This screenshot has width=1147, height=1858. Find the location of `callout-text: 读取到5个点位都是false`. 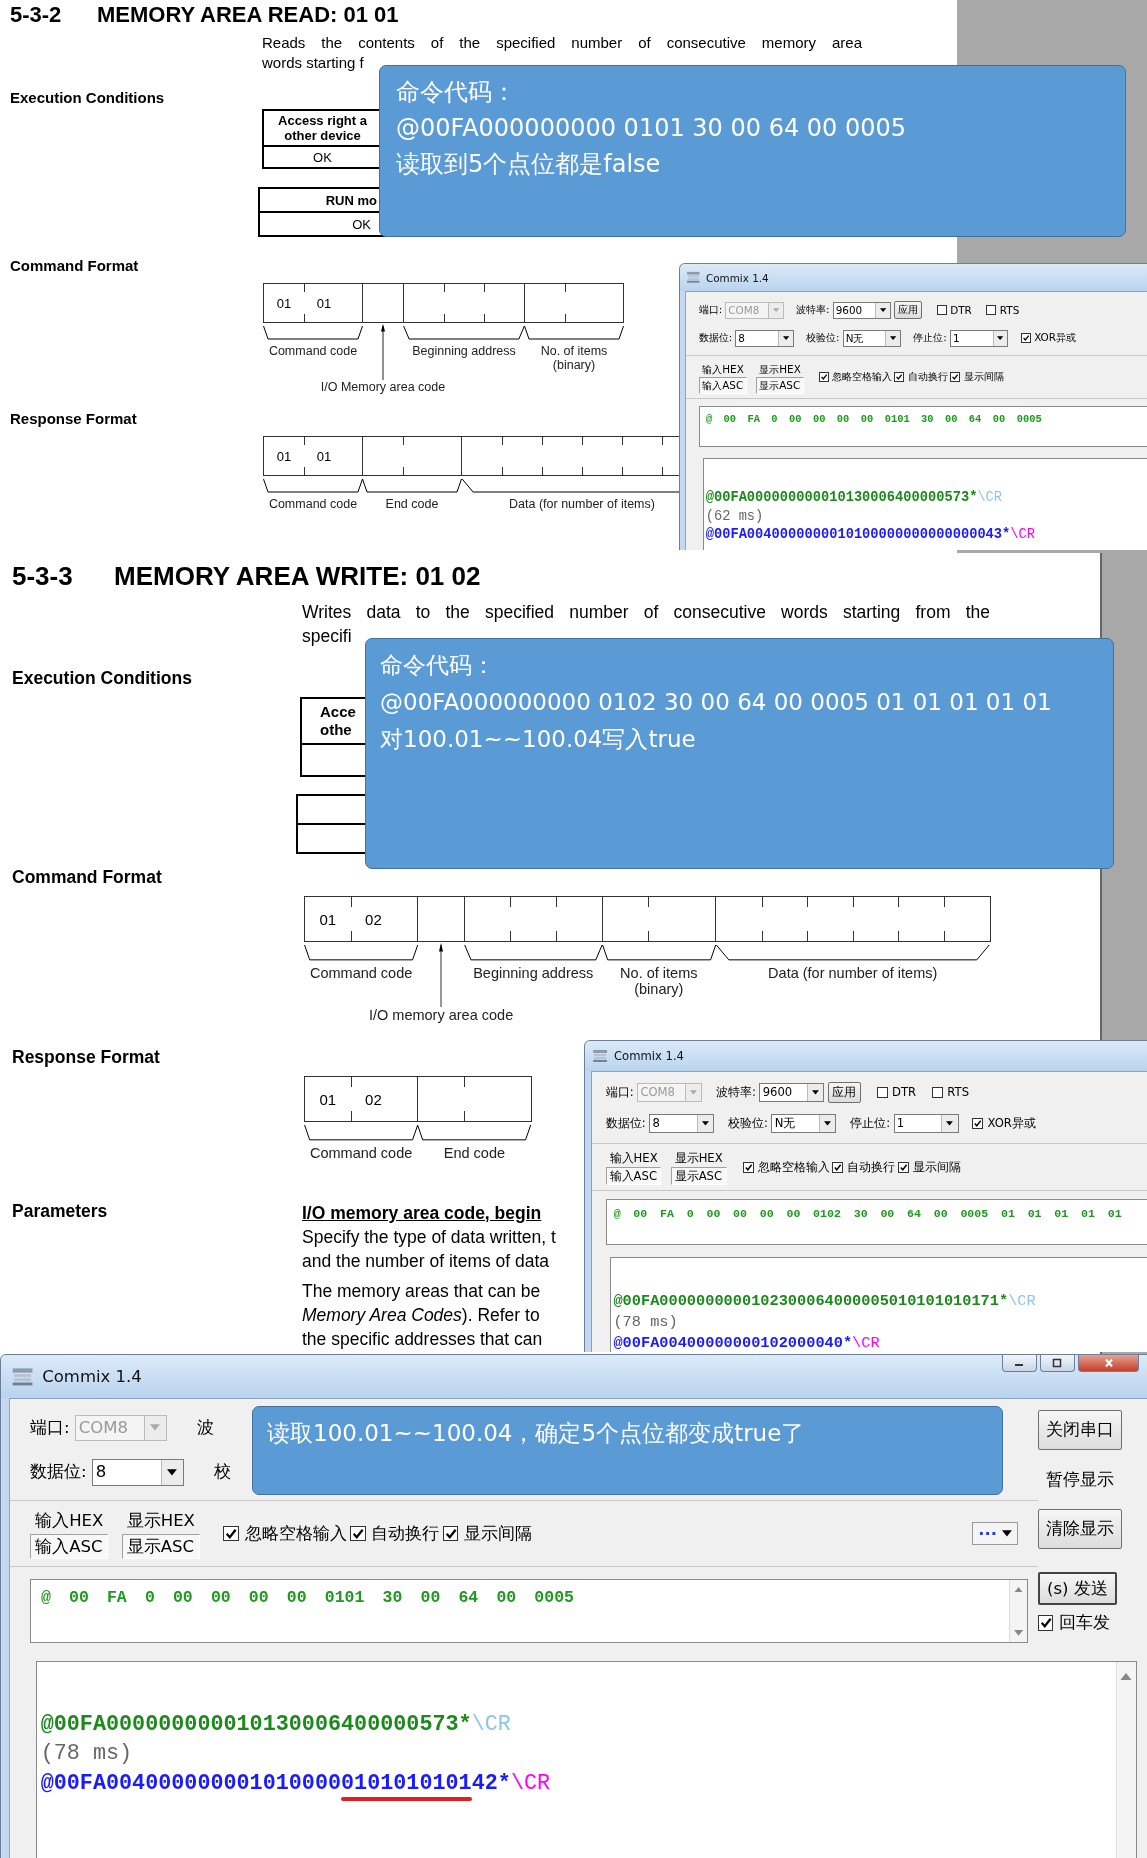

callout-text: 读取到5个点位都是false is located at coordinates (529, 164).